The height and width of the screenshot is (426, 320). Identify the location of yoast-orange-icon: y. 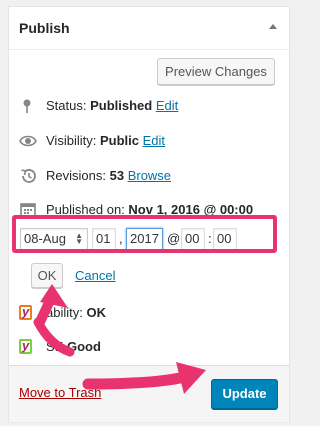
(25, 312).